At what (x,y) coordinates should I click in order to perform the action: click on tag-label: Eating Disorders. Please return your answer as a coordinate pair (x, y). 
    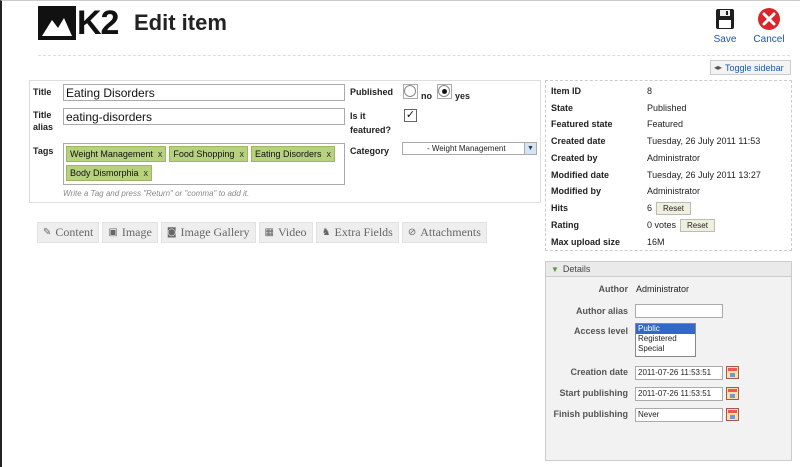
    Looking at the image, I should click on (288, 153).